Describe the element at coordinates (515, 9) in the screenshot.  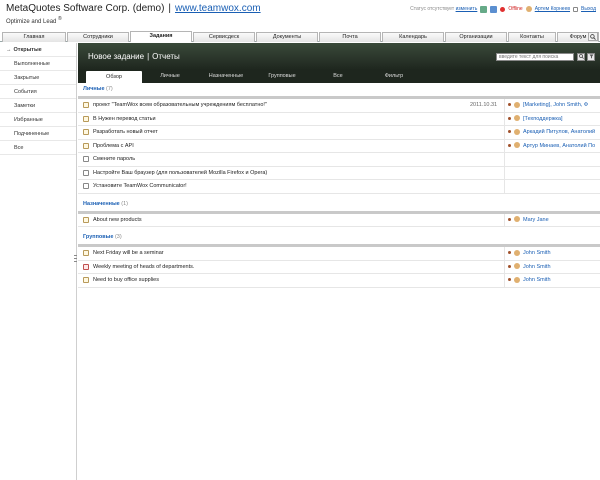
I see `offline-label: Offline` at that location.